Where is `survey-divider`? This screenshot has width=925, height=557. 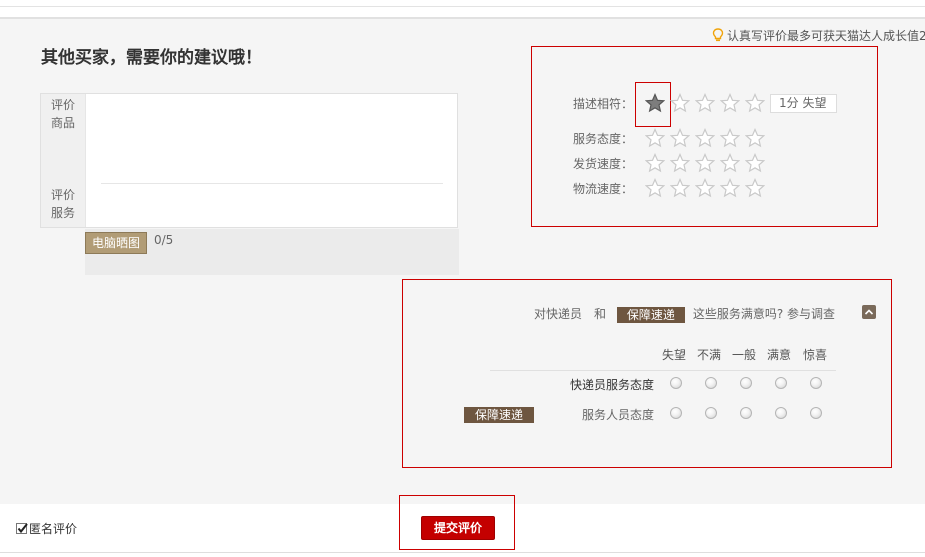
survey-divider is located at coordinates (663, 370).